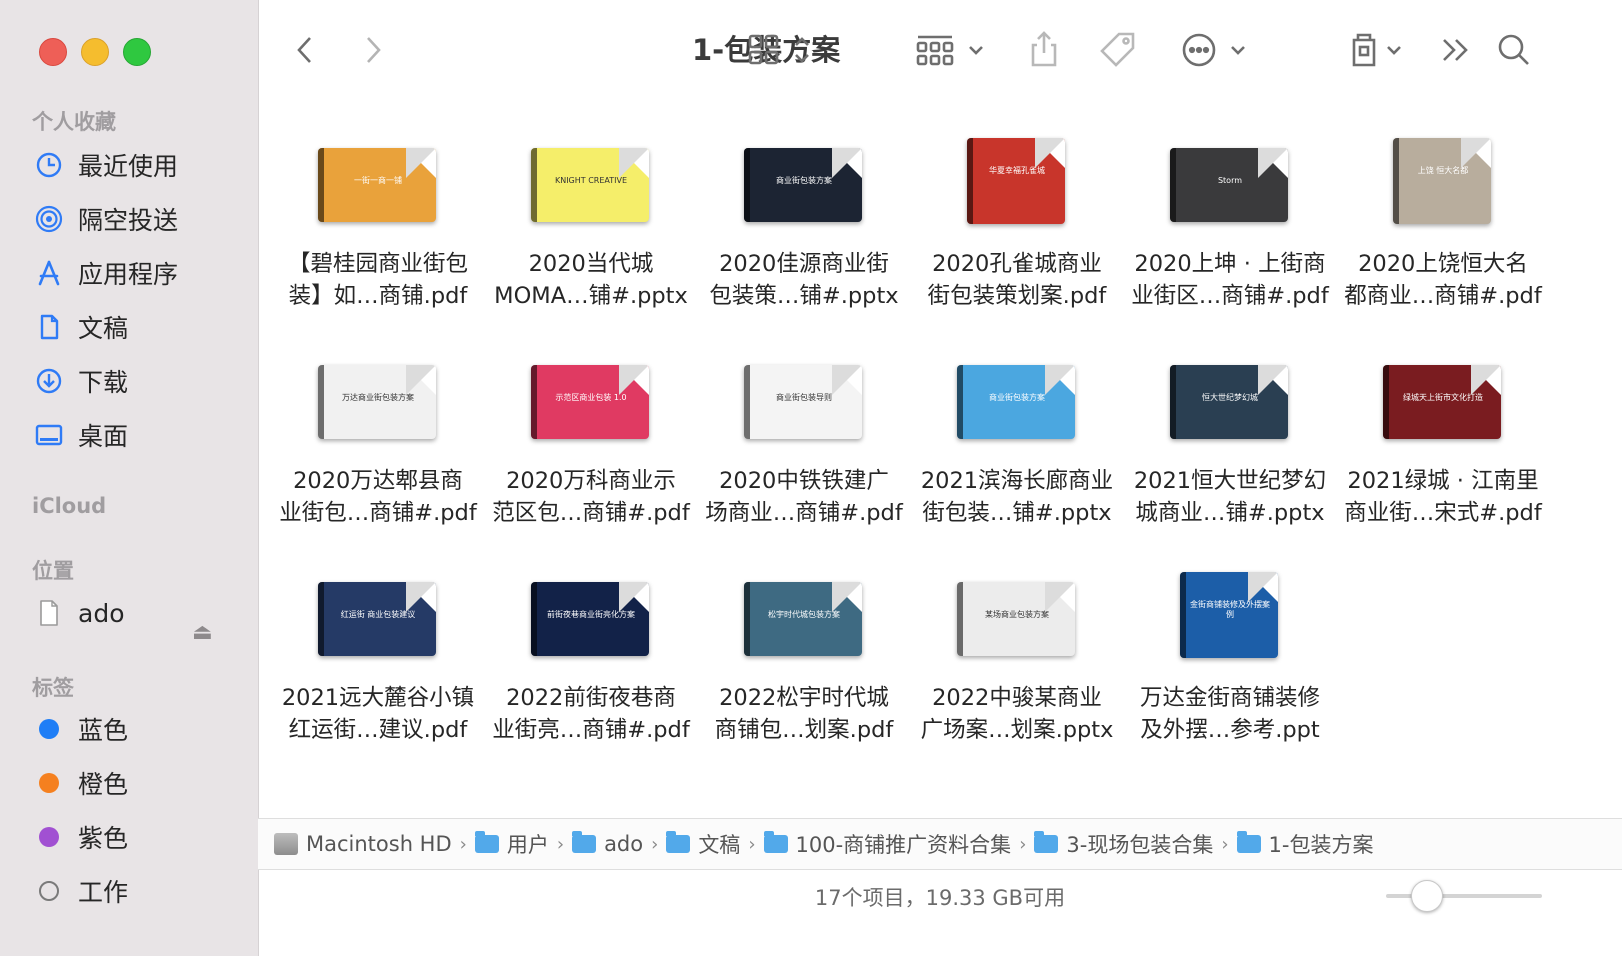 This screenshot has width=1622, height=956. I want to click on file-item: 华夏幸福孔雀城 2020孔雀城商业 街包装策划案.pdf, so click(1017, 238).